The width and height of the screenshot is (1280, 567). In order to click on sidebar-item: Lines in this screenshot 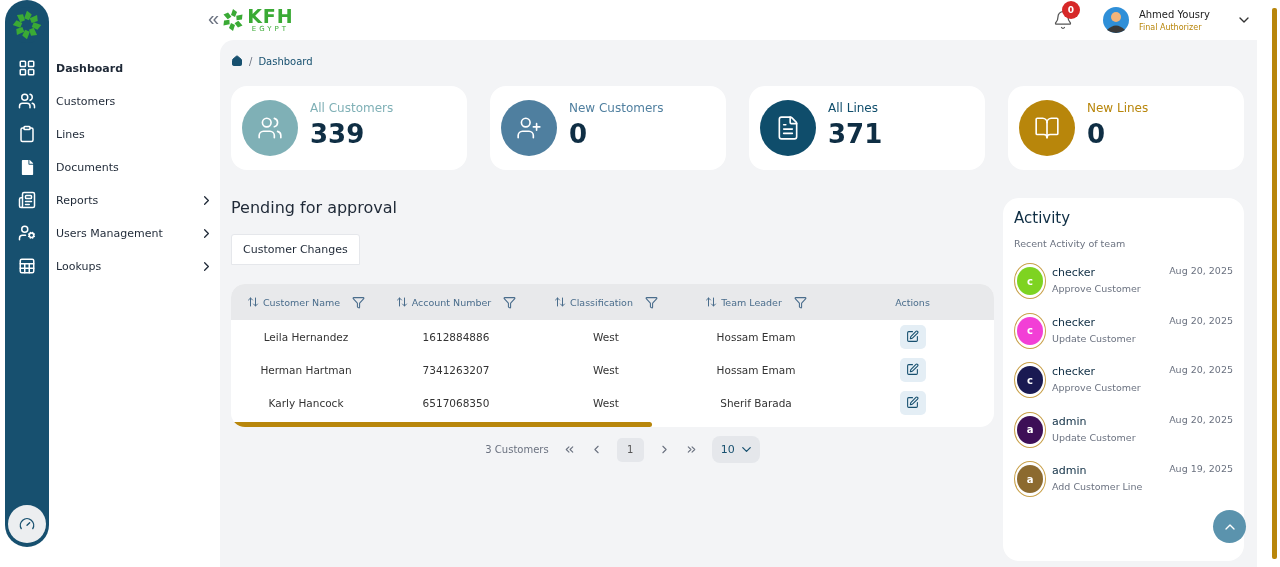, I will do `click(70, 134)`.